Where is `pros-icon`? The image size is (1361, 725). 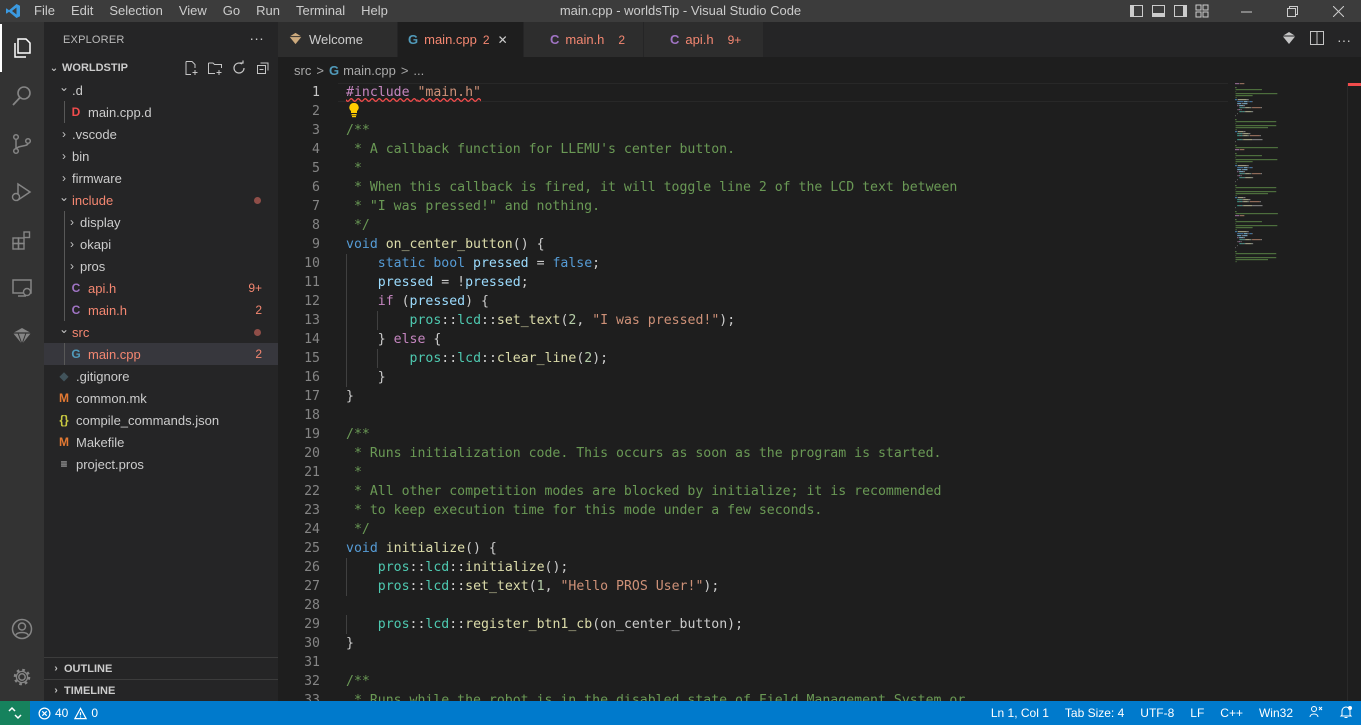
pros-icon is located at coordinates (22, 336).